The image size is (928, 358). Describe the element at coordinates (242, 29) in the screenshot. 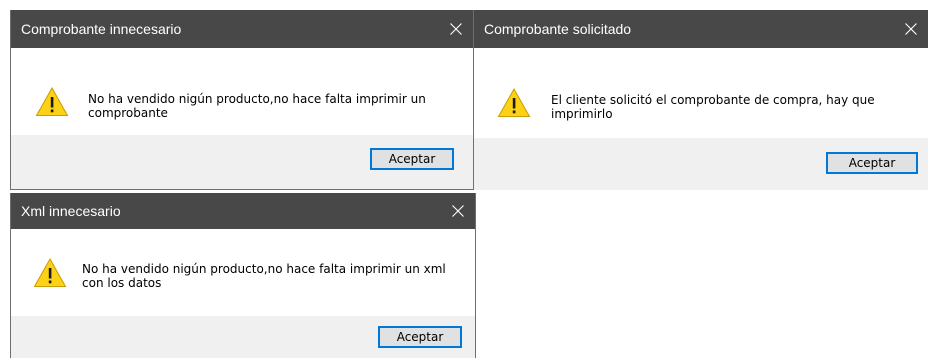

I see `dialog-titlebar: Comprobante innecesario` at that location.